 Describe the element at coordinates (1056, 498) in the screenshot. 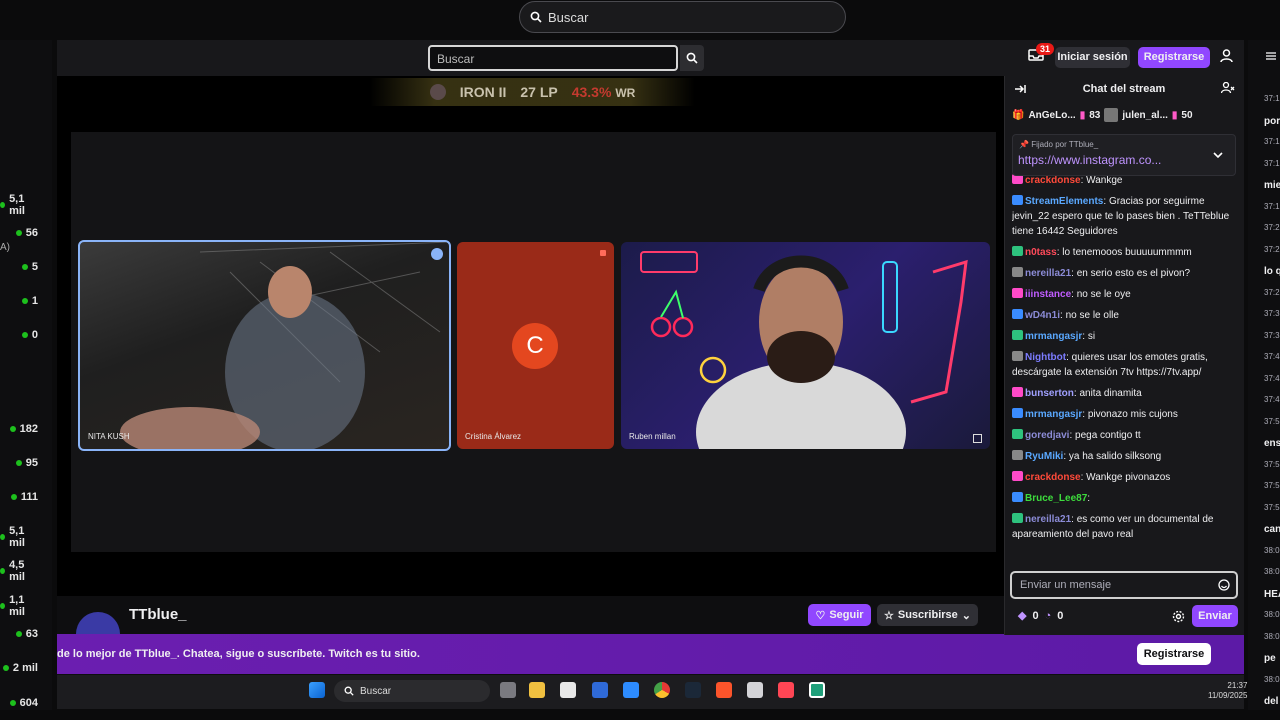

I see `chat-username: Bruce_Lee87` at that location.